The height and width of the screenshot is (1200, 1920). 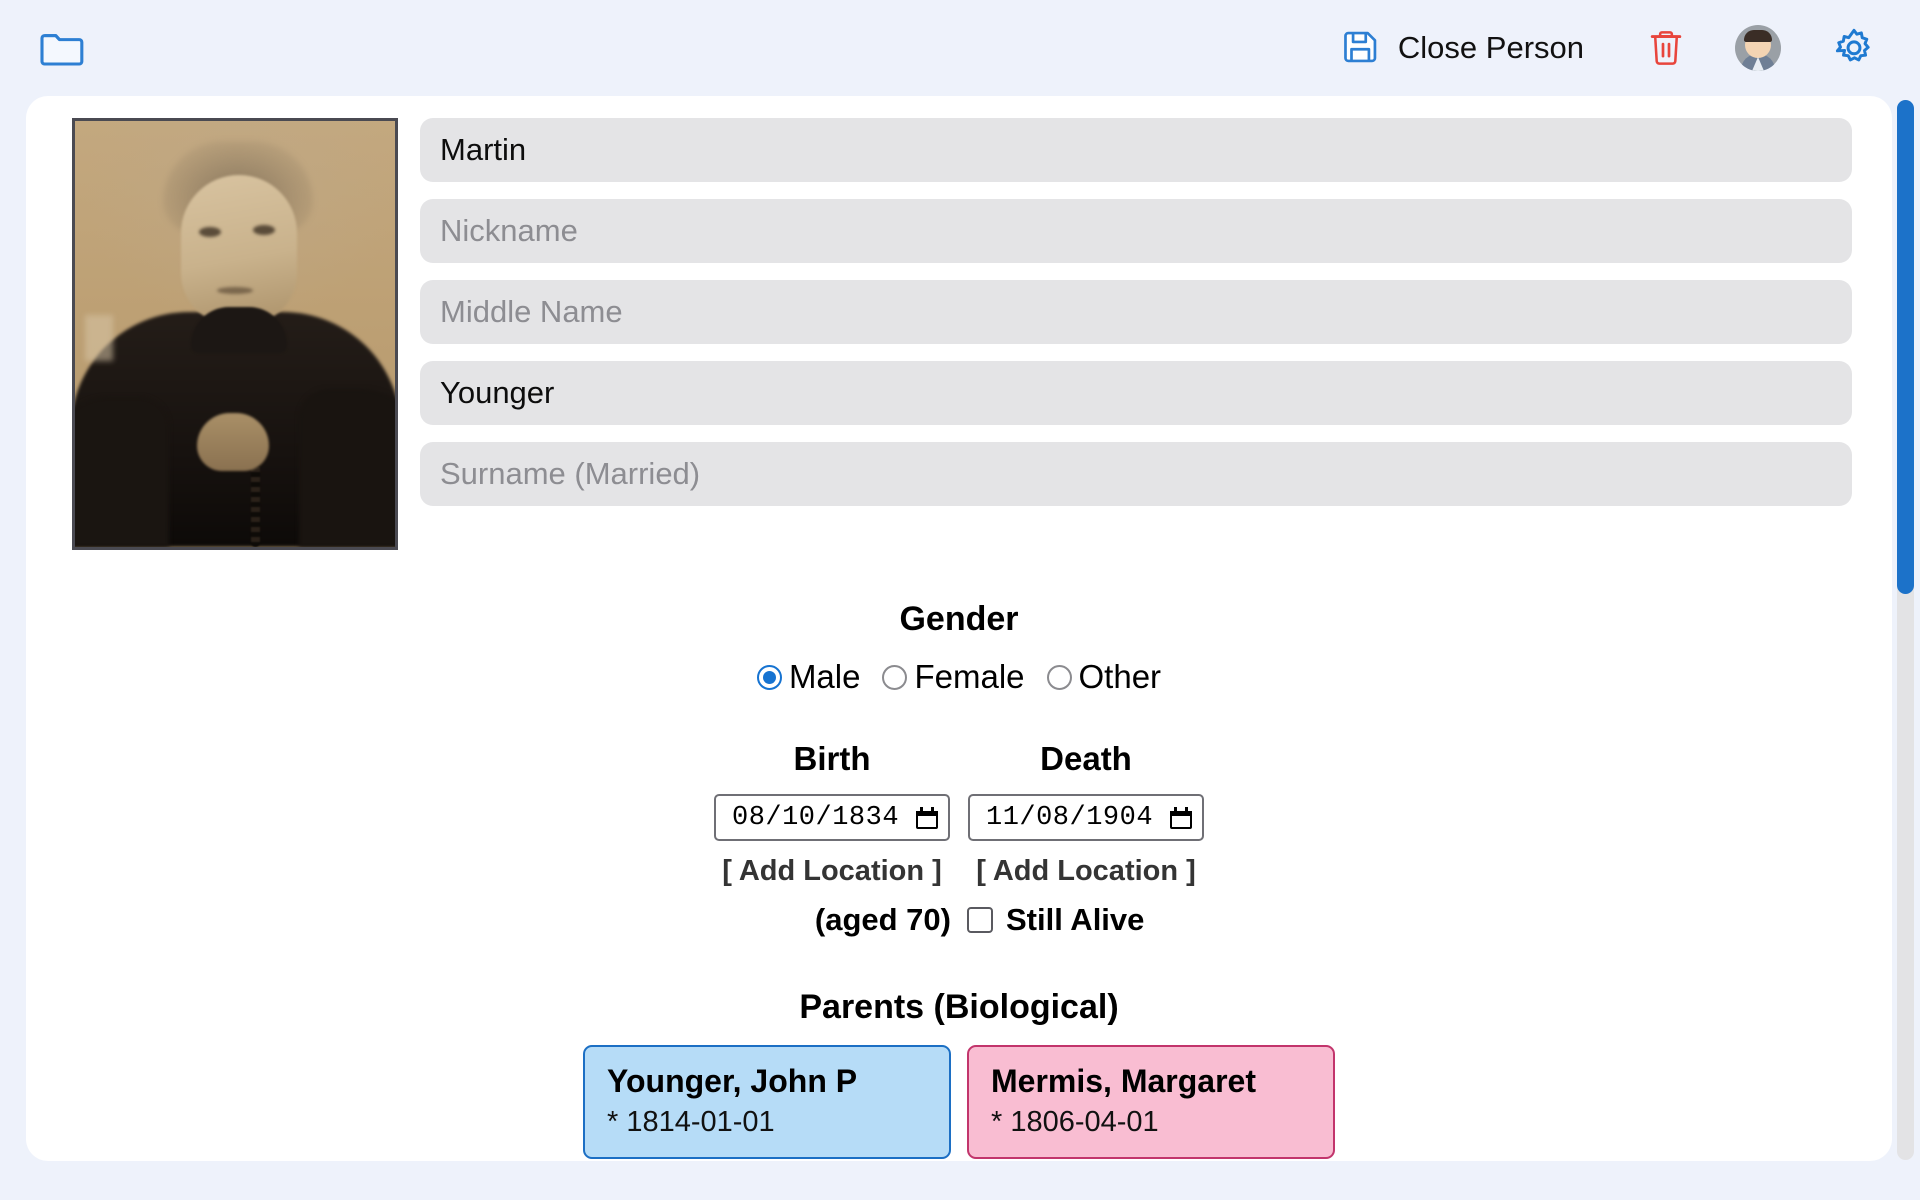 What do you see at coordinates (233, 442) in the screenshot?
I see `photo-hands` at bounding box center [233, 442].